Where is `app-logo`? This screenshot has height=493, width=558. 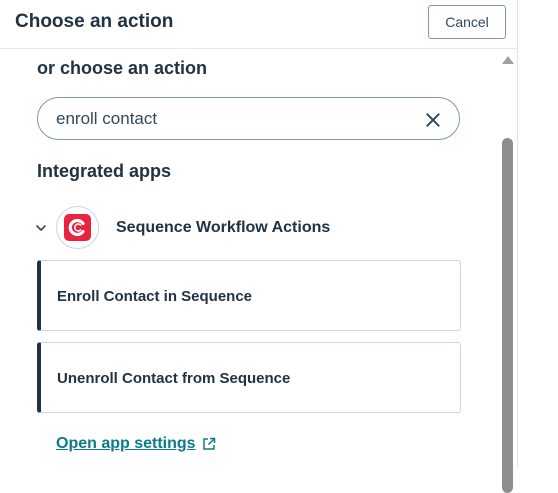 app-logo is located at coordinates (77, 227).